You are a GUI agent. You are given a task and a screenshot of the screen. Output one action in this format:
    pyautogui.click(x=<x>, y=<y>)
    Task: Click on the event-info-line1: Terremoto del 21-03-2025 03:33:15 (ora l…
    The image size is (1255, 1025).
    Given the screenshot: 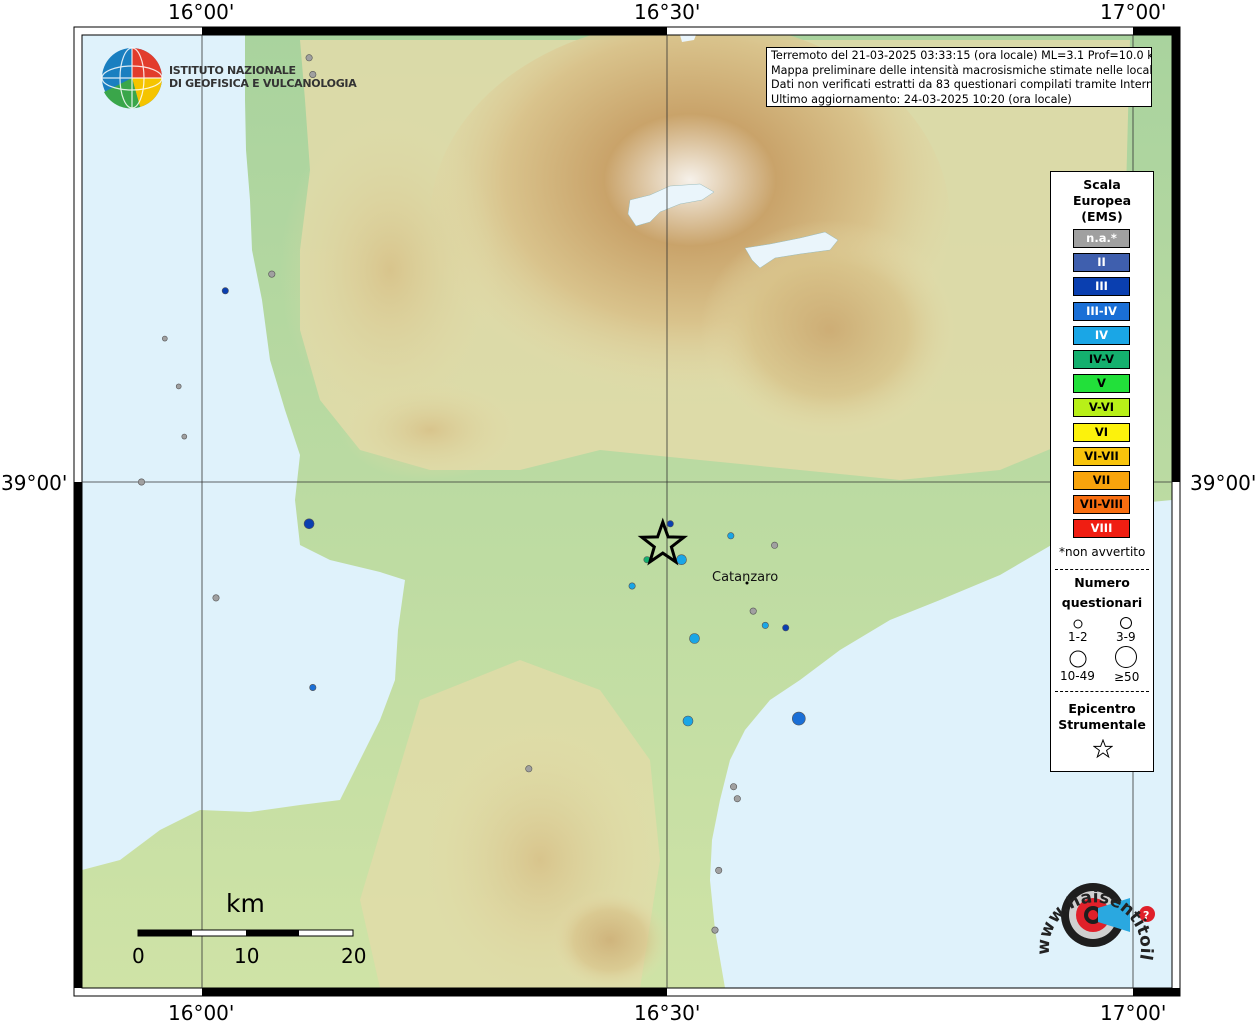 What is the action you would take?
    pyautogui.click(x=961, y=55)
    